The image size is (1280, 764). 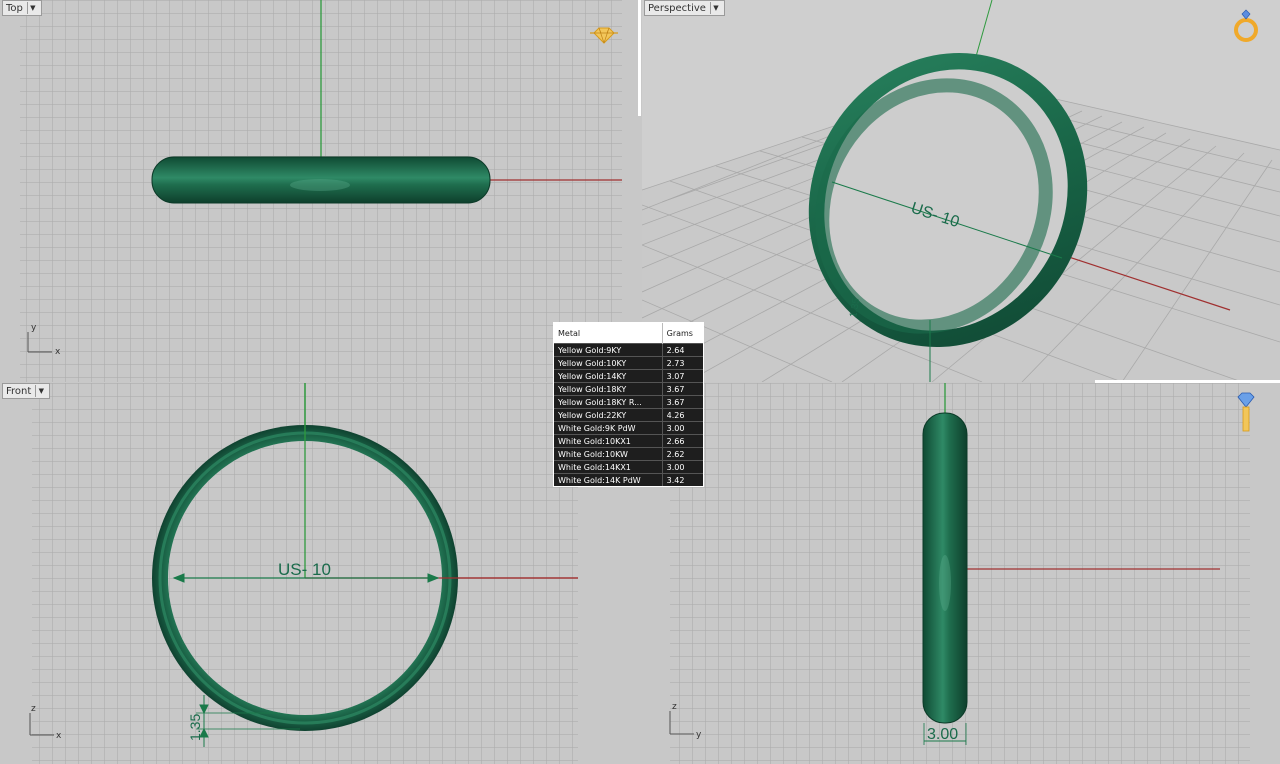 I want to click on front-size-label: US- 10, so click(x=304, y=569).